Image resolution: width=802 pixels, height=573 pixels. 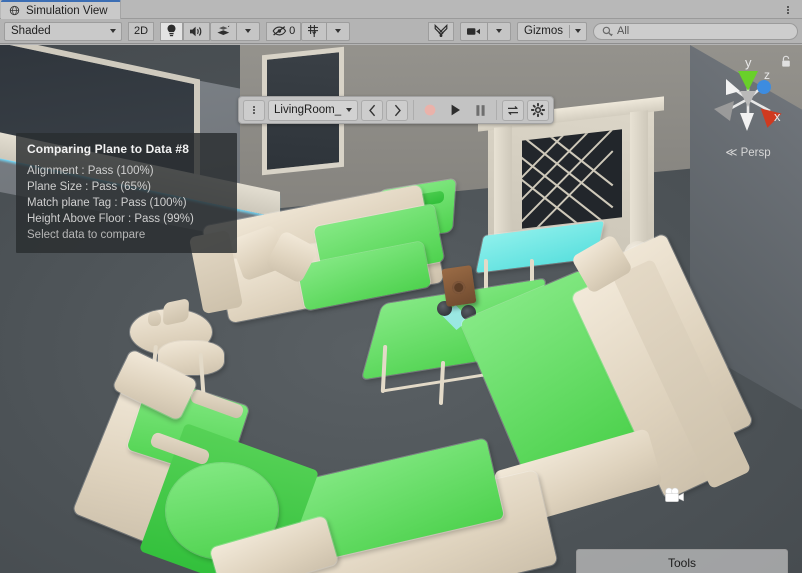 What do you see at coordinates (401, 31) in the screenshot?
I see `scene-toolbar: Shaded 2D 0 Gizmos All` at bounding box center [401, 31].